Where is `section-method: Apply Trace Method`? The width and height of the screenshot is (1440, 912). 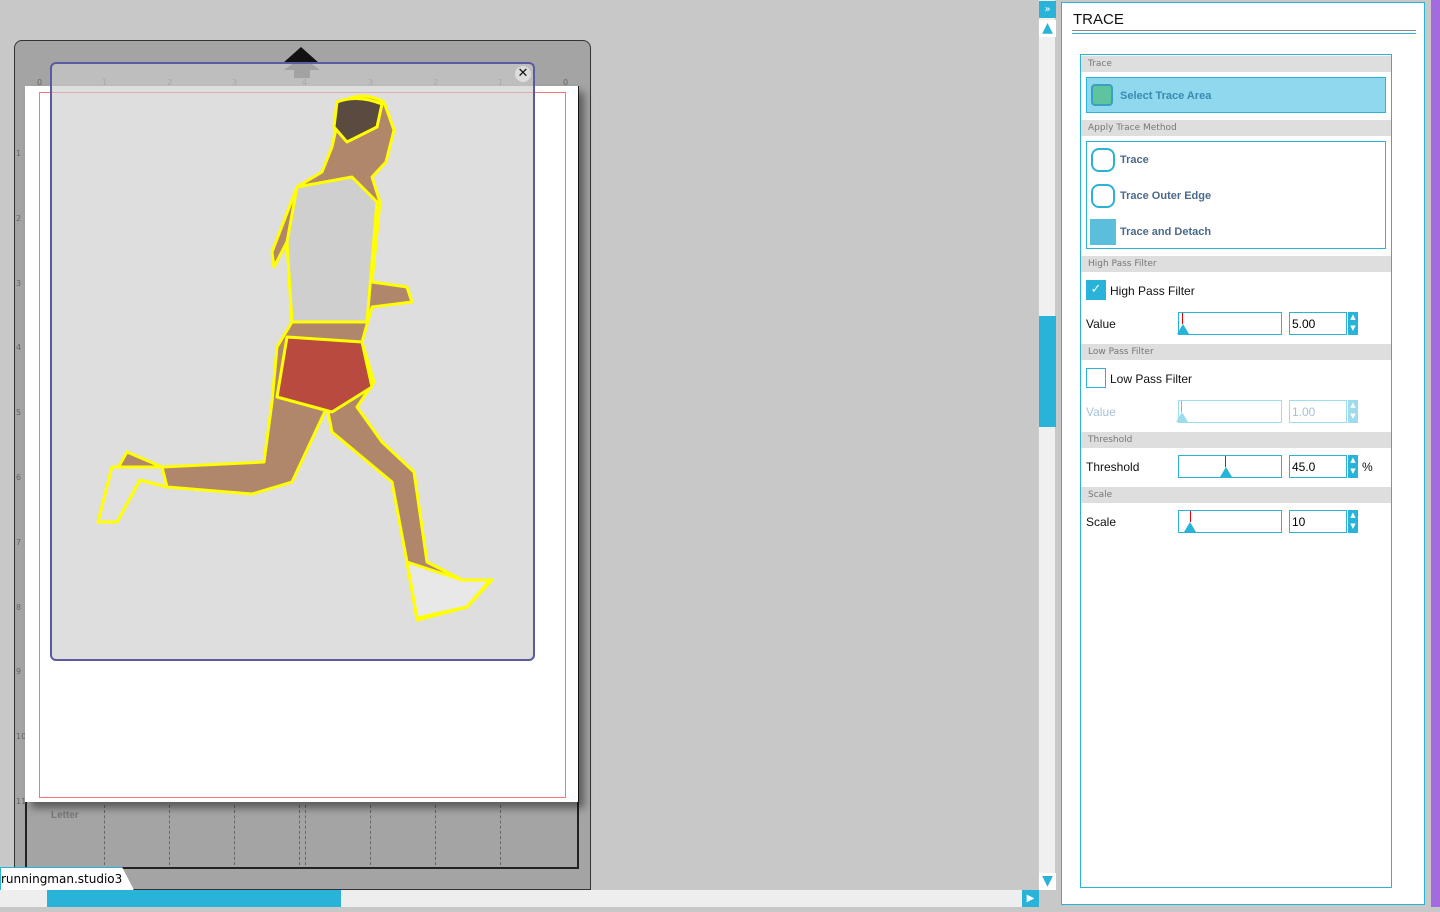 section-method: Apply Trace Method is located at coordinates (1236, 128).